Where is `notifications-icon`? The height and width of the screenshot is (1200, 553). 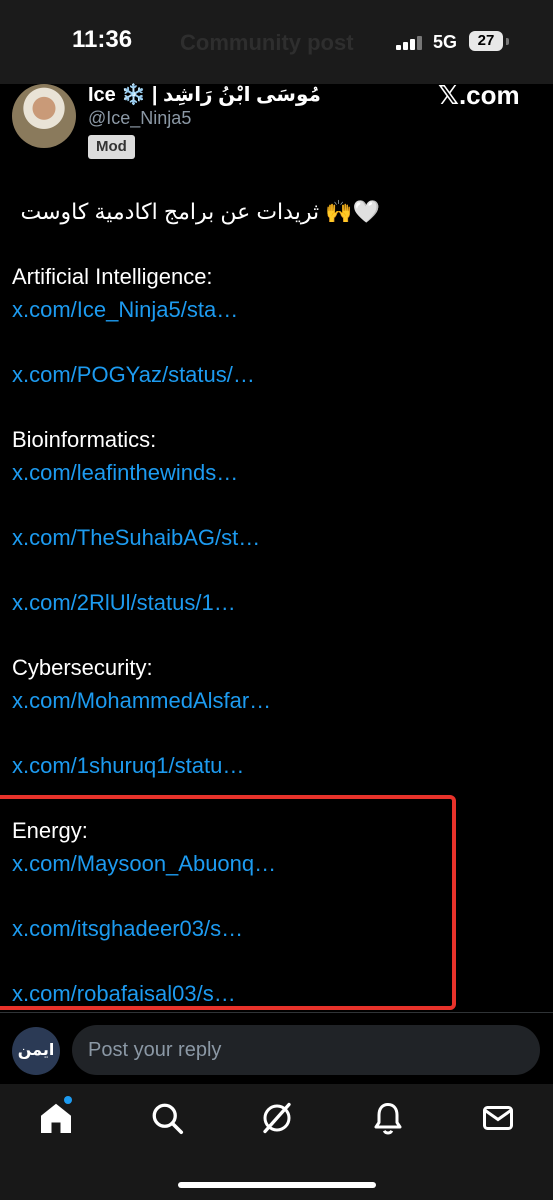
notifications-icon is located at coordinates (388, 1118).